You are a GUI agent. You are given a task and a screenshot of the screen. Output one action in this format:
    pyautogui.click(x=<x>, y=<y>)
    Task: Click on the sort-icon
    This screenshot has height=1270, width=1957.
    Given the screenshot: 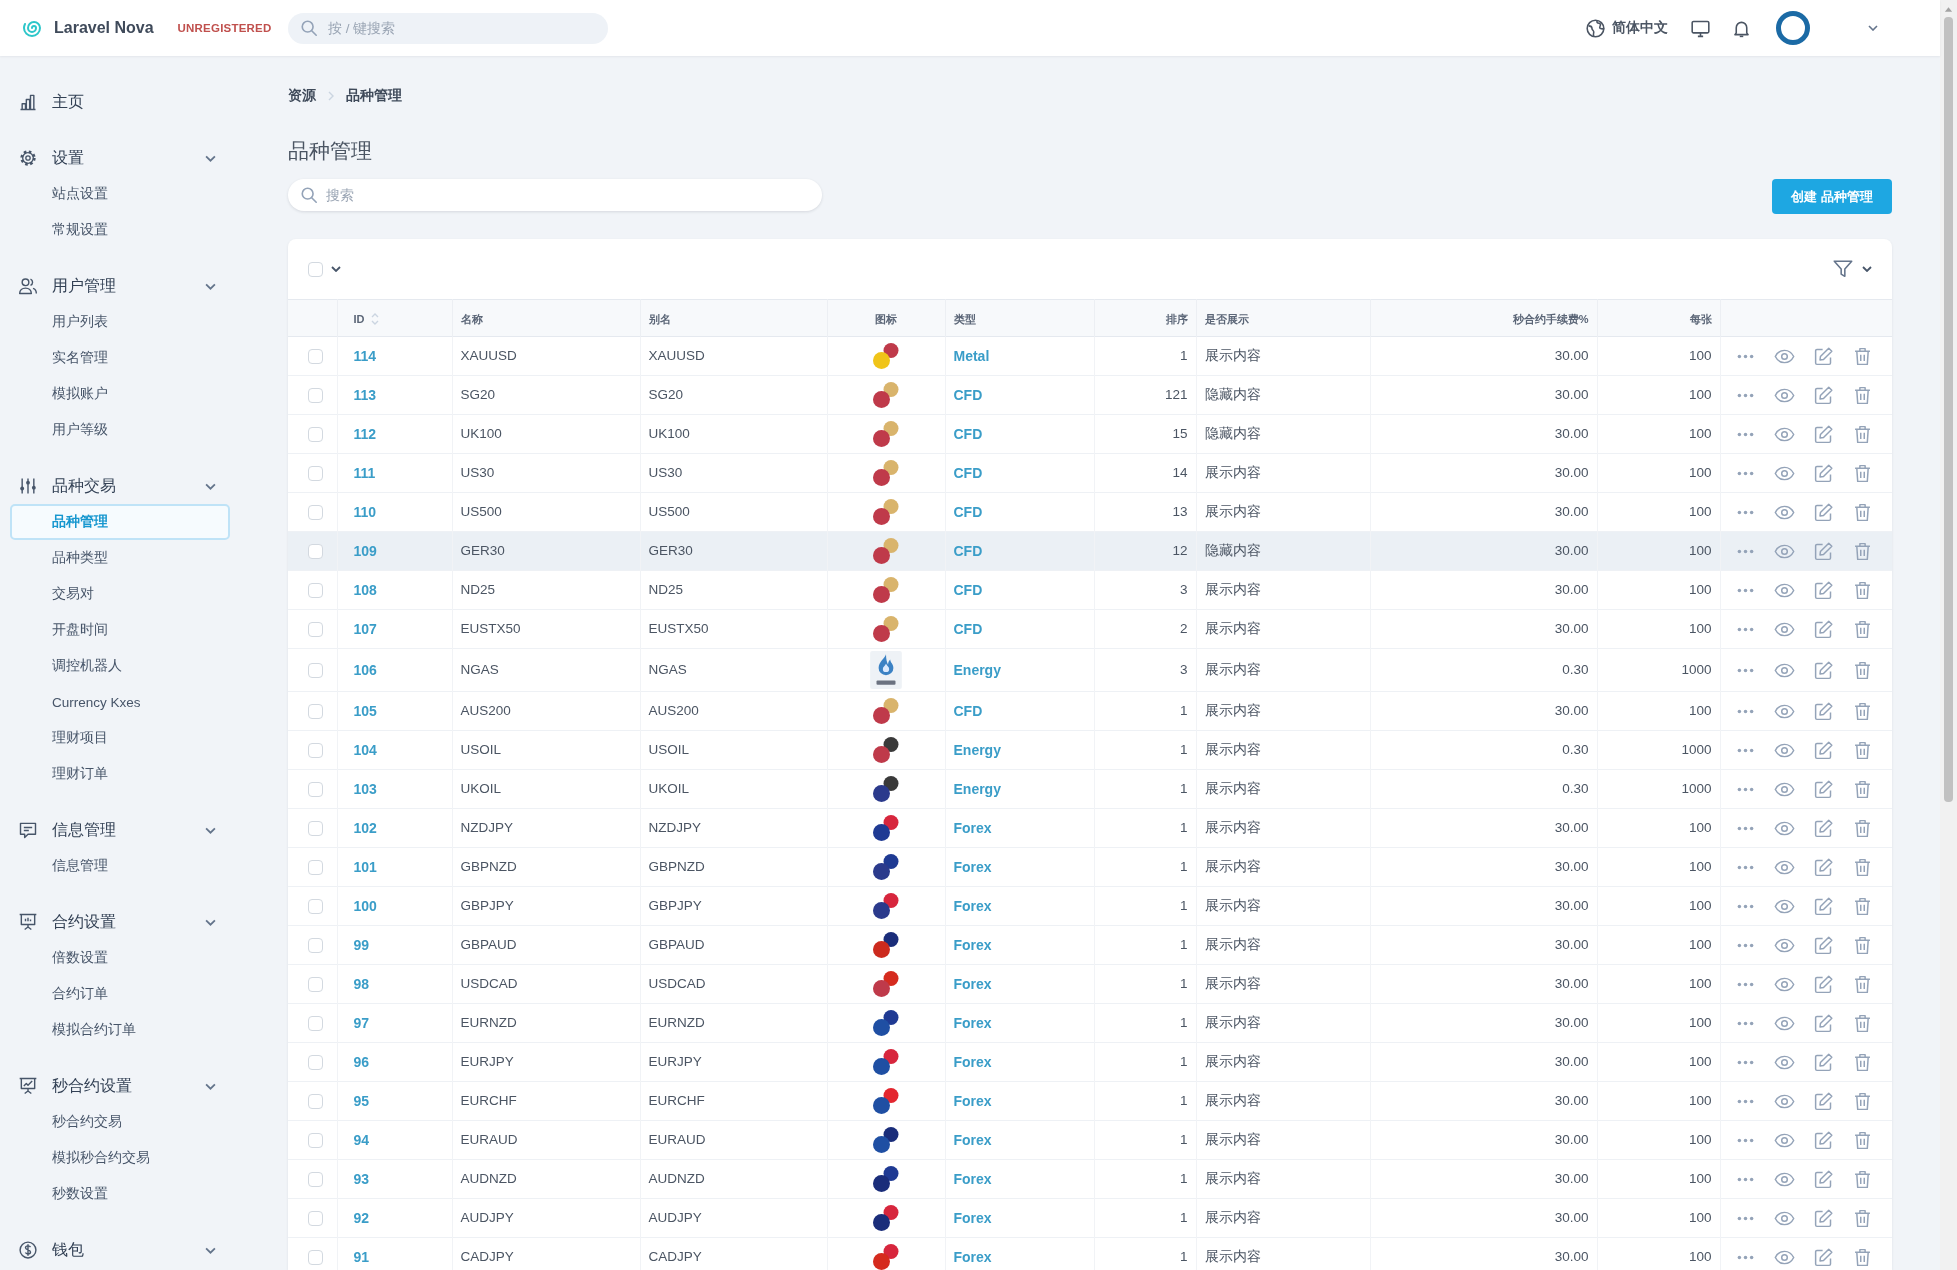 What is the action you would take?
    pyautogui.click(x=374, y=318)
    